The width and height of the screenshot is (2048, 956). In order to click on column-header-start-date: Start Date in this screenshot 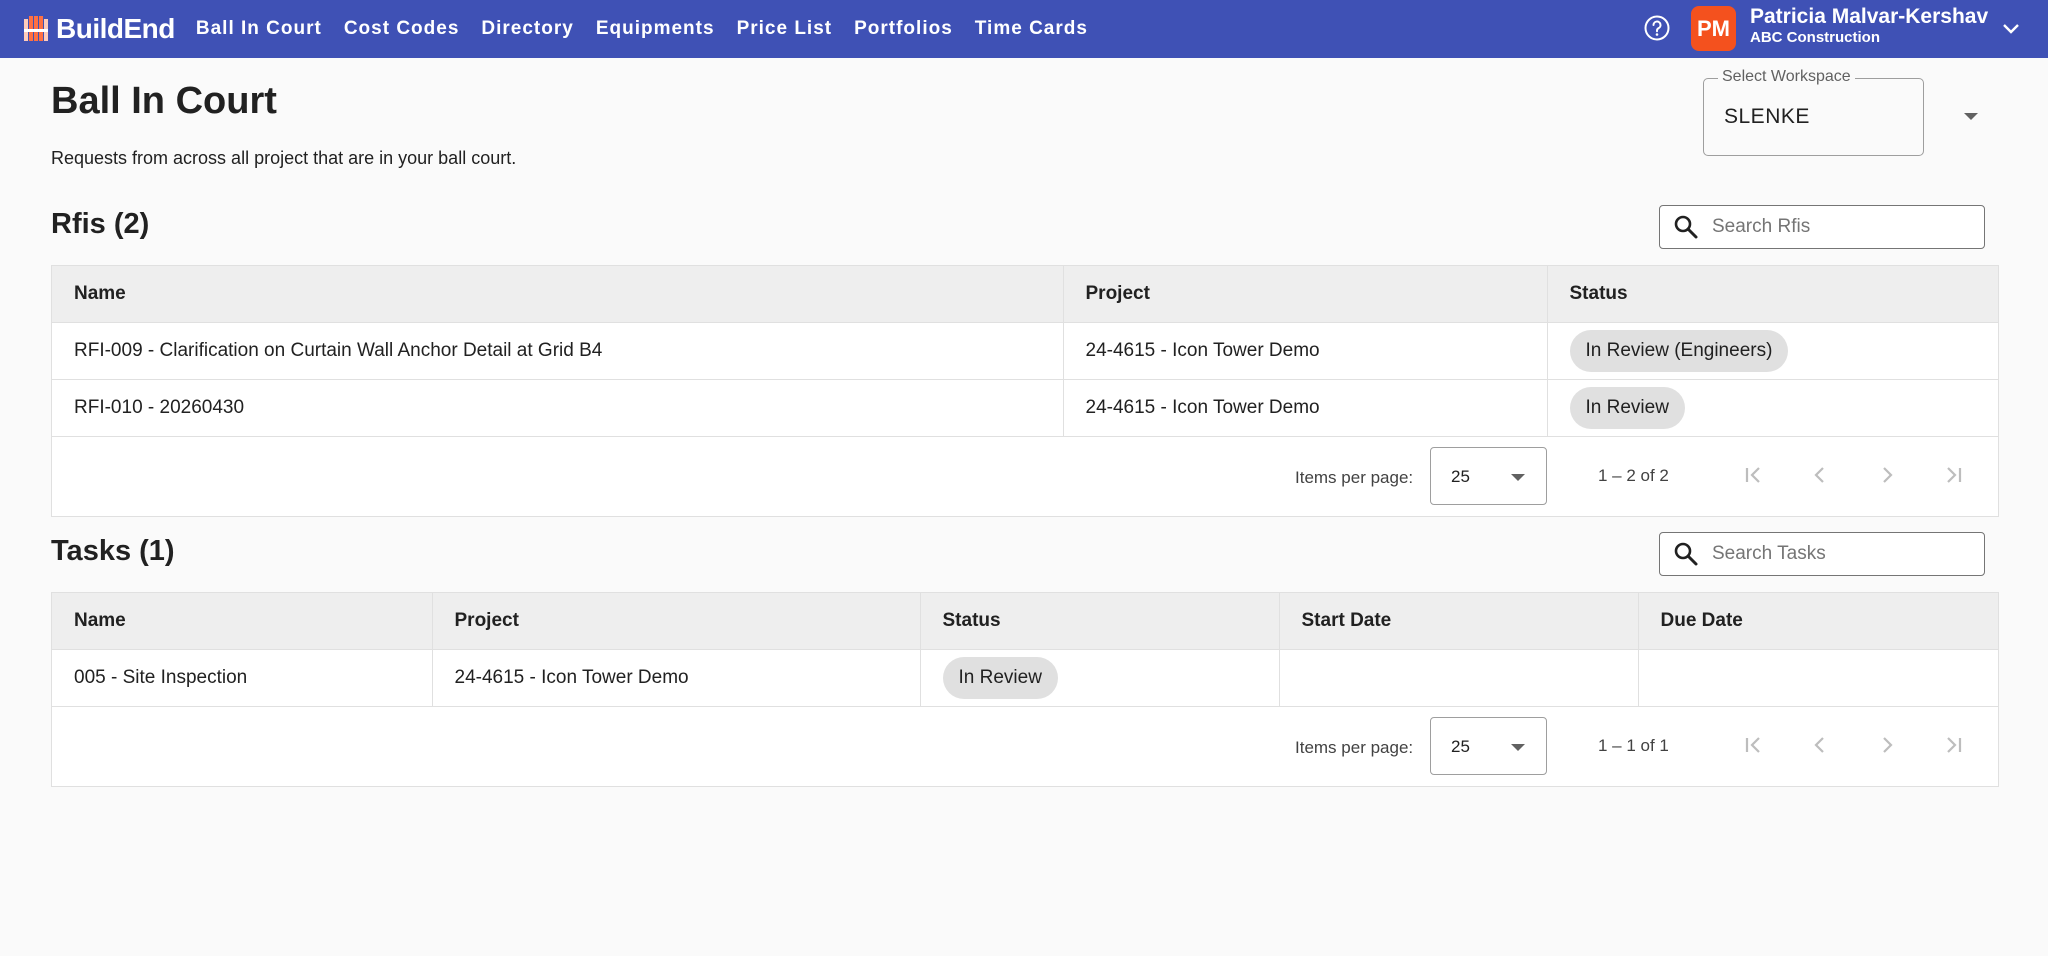, I will do `click(1459, 621)`.